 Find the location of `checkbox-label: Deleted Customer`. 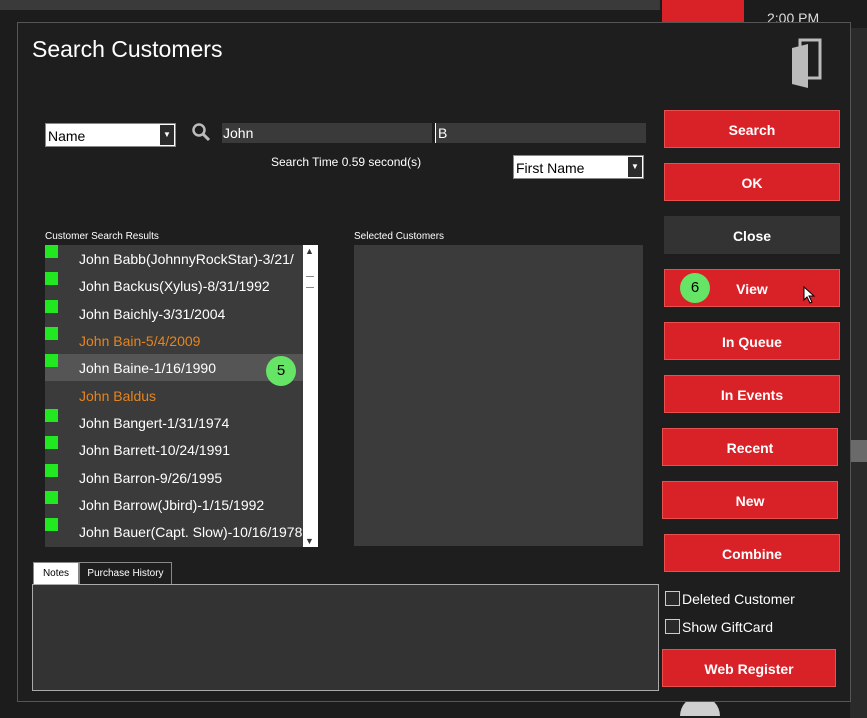

checkbox-label: Deleted Customer is located at coordinates (738, 599).